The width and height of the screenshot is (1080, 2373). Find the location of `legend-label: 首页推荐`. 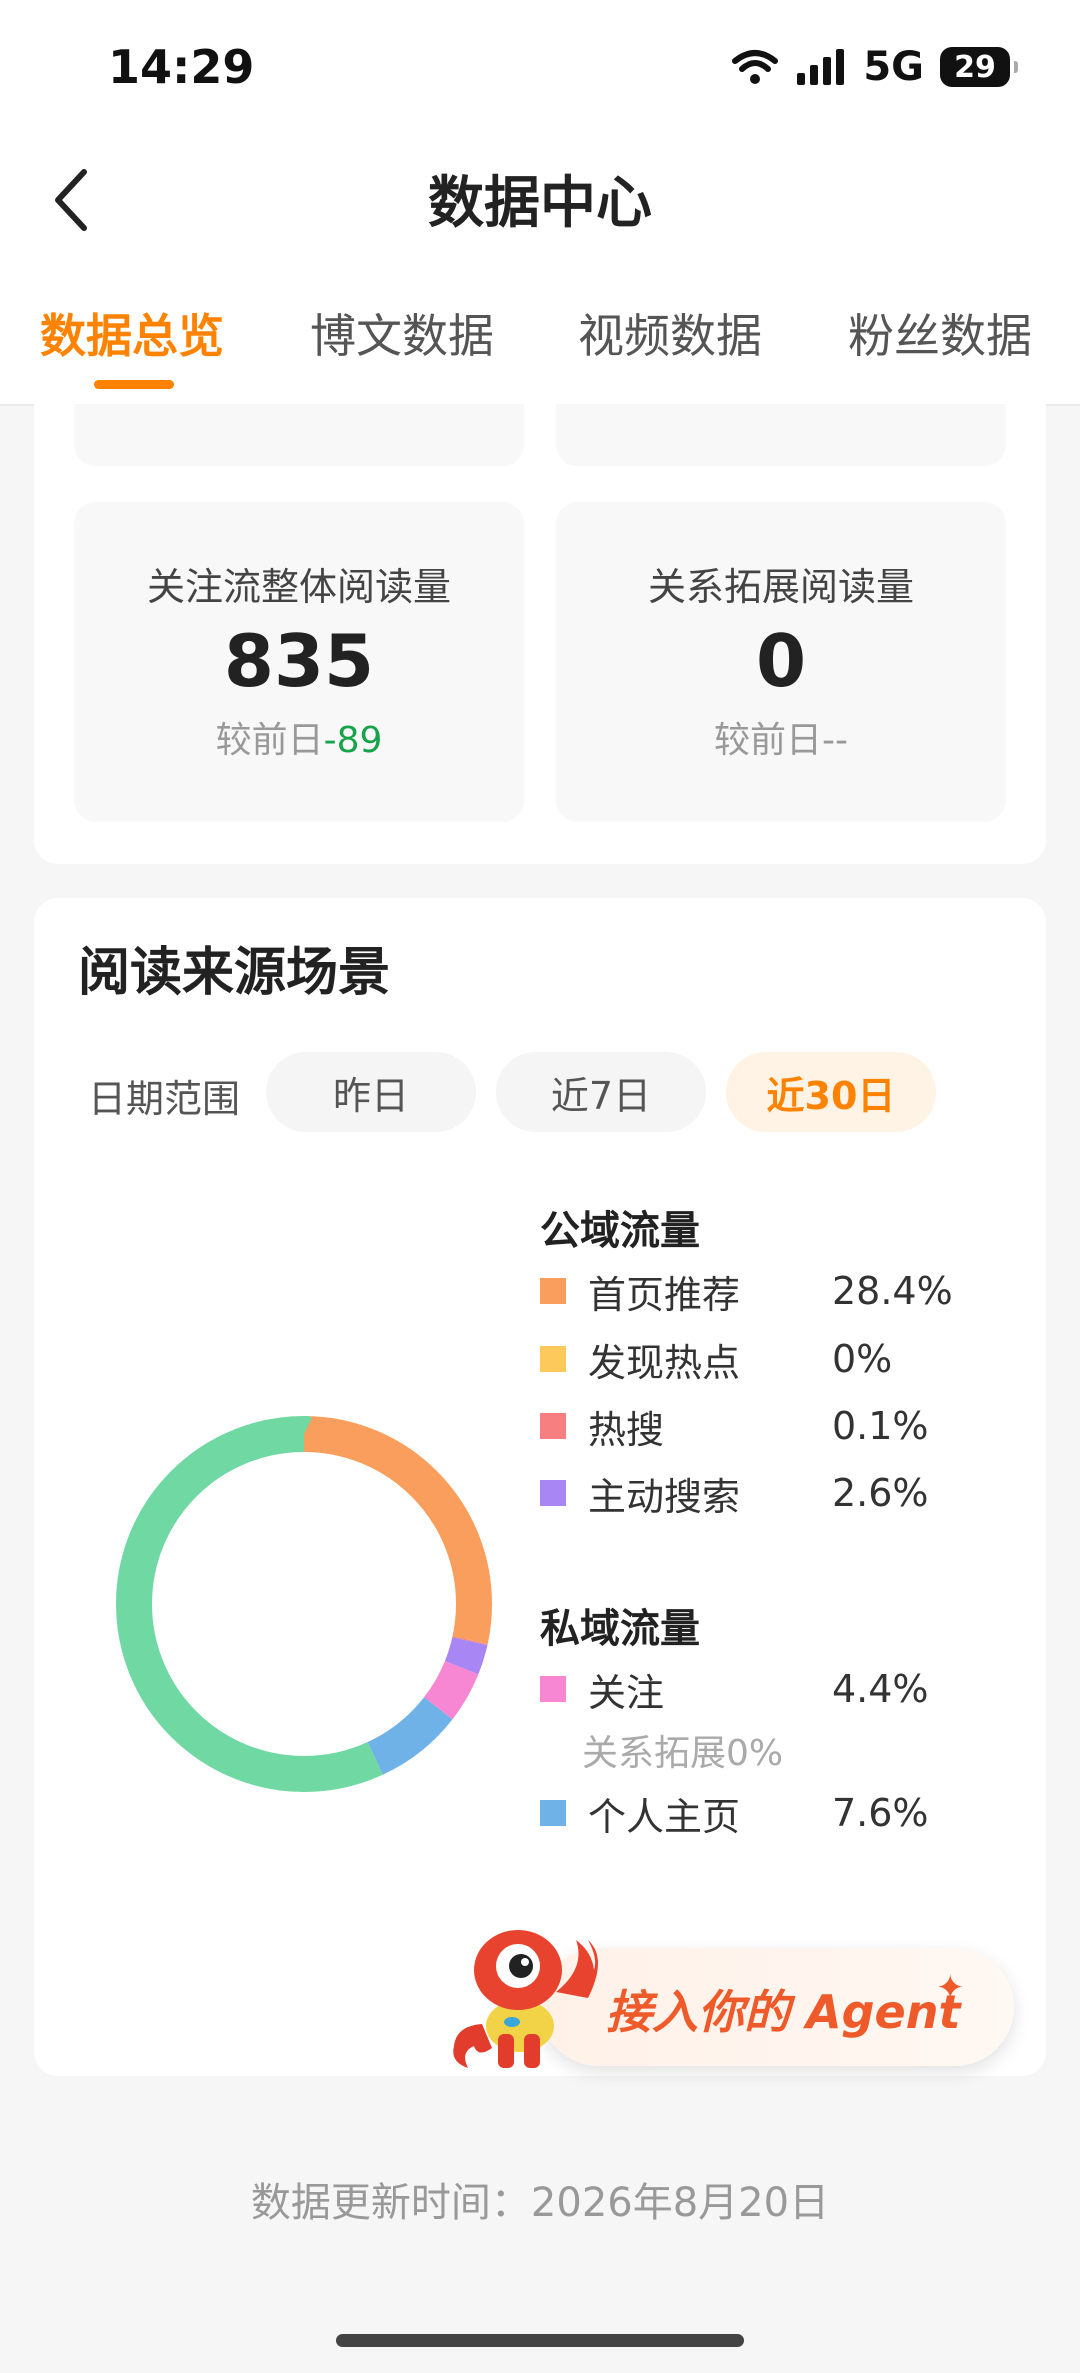

legend-label: 首页推荐 is located at coordinates (664, 1294).